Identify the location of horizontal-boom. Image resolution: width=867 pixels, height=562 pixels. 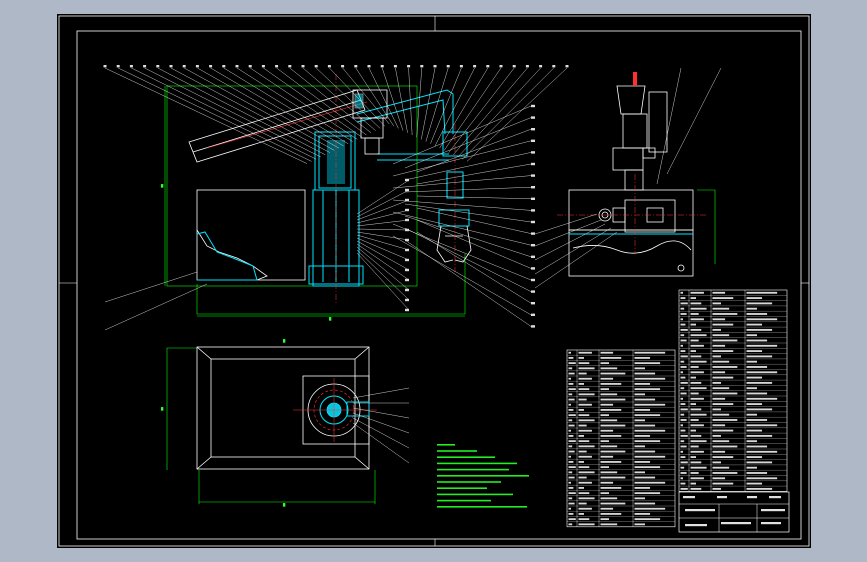
(405, 125).